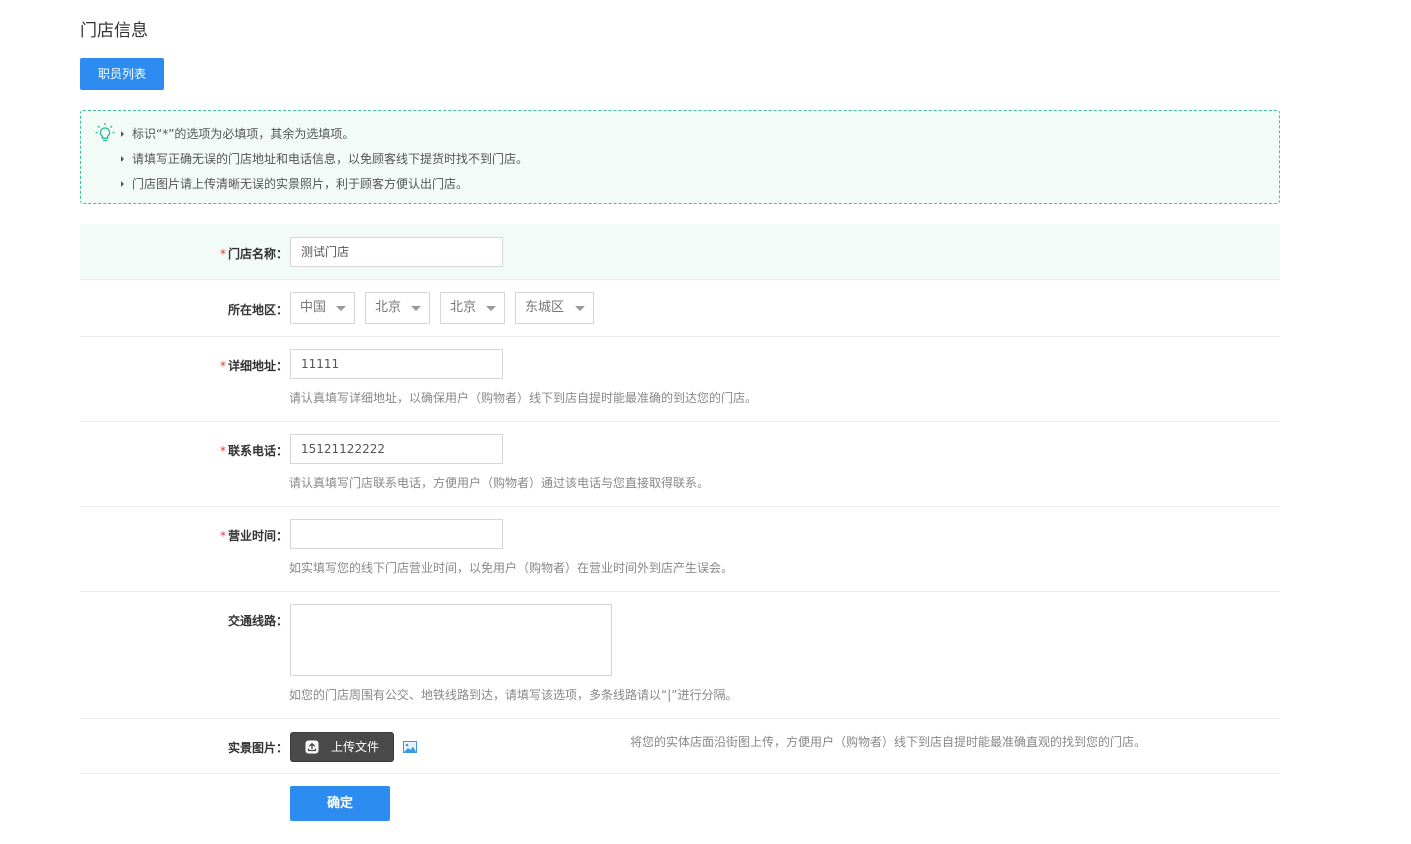  I want to click on tip-item: 门店图片请上传清晰无误的实景照片，利于顾客方便认出门店。, so click(294, 183).